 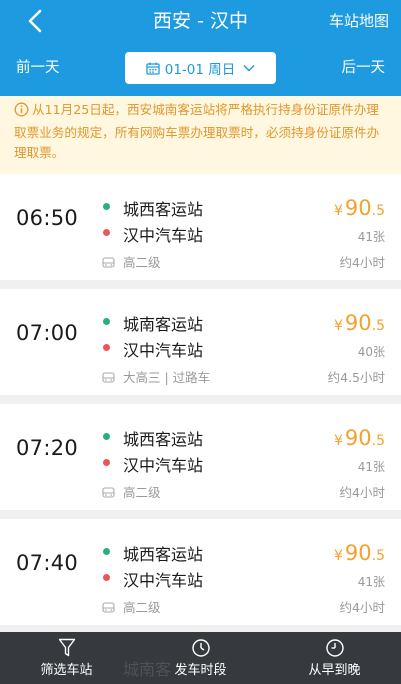 What do you see at coordinates (334, 648) in the screenshot?
I see `clock-icon` at bounding box center [334, 648].